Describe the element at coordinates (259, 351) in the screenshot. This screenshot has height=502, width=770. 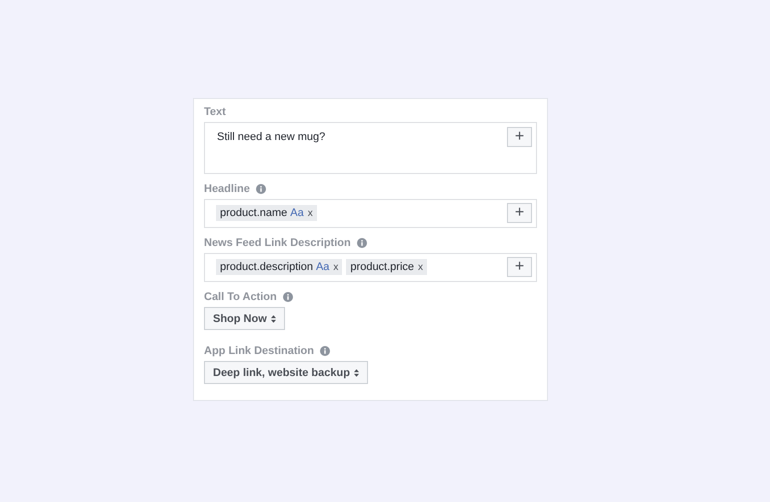
I see `field-label: App Link Destination` at that location.